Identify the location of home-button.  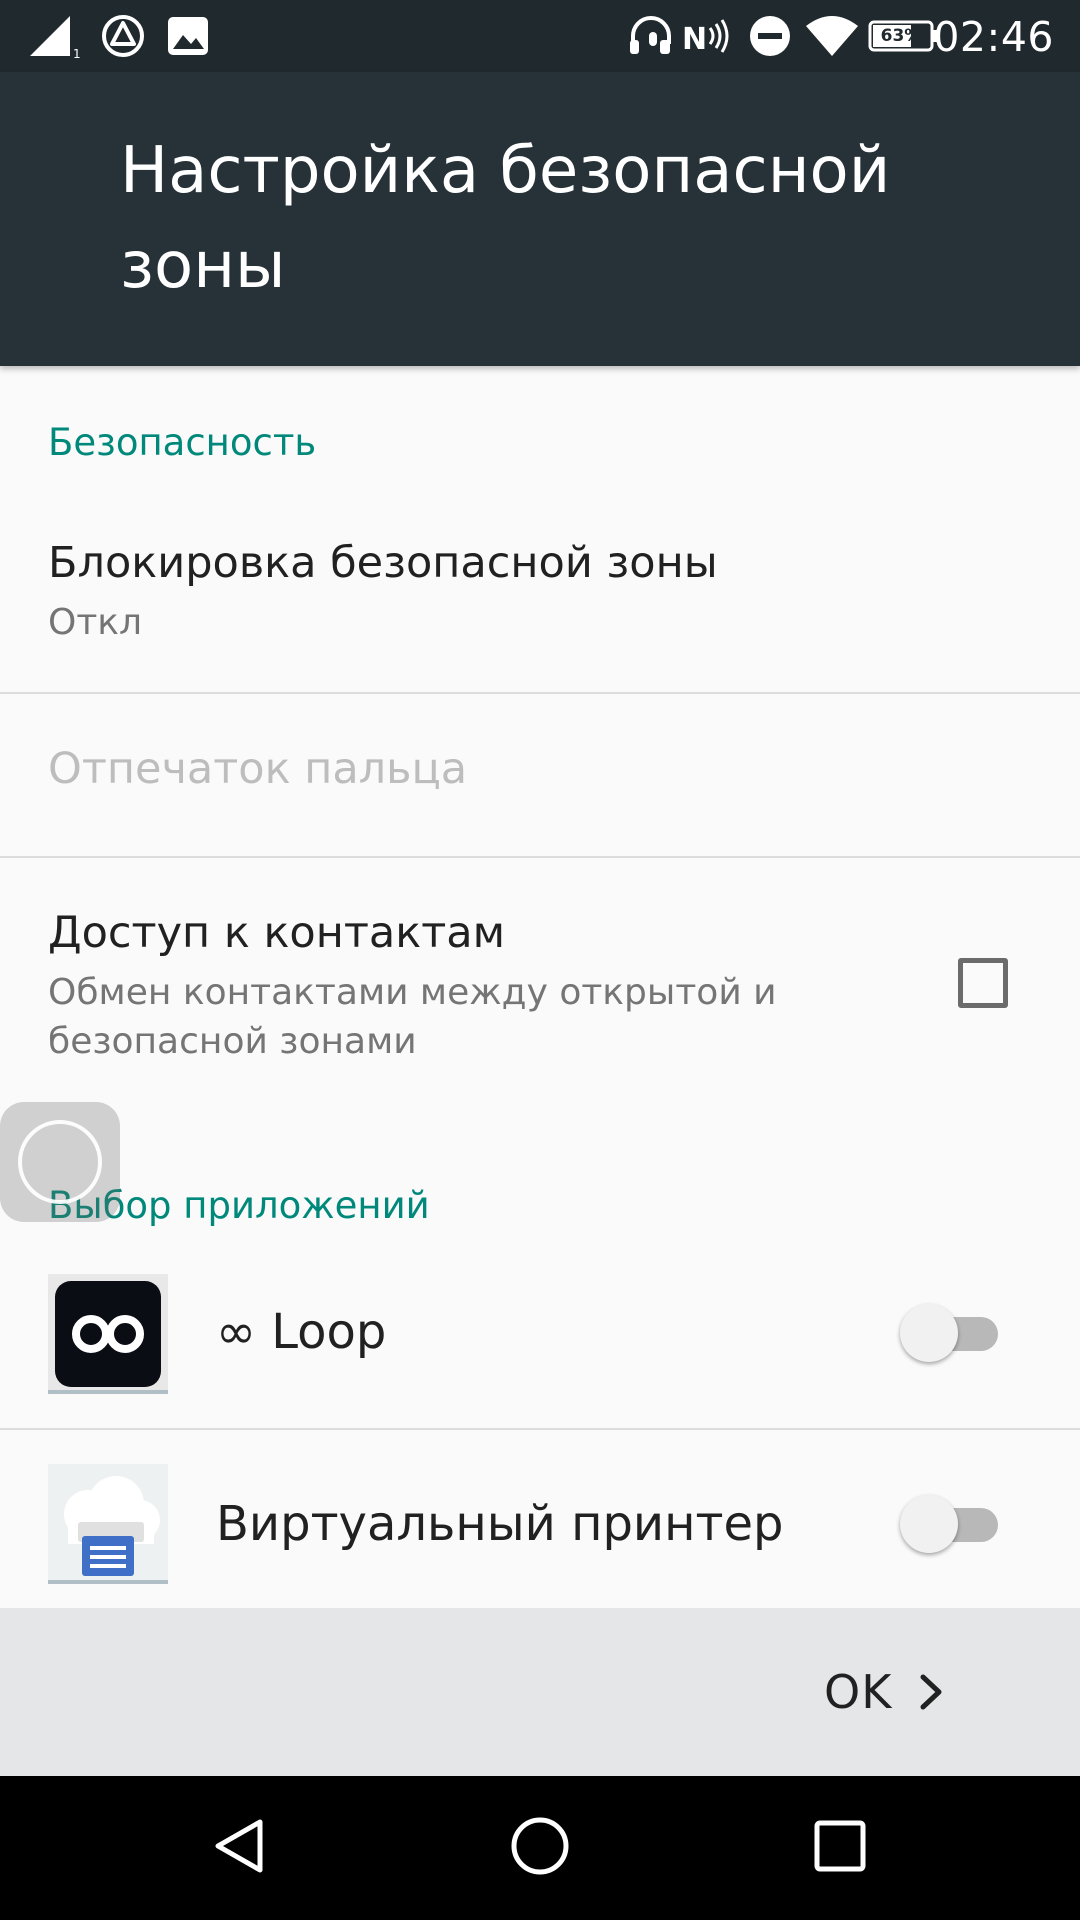
(540, 1848).